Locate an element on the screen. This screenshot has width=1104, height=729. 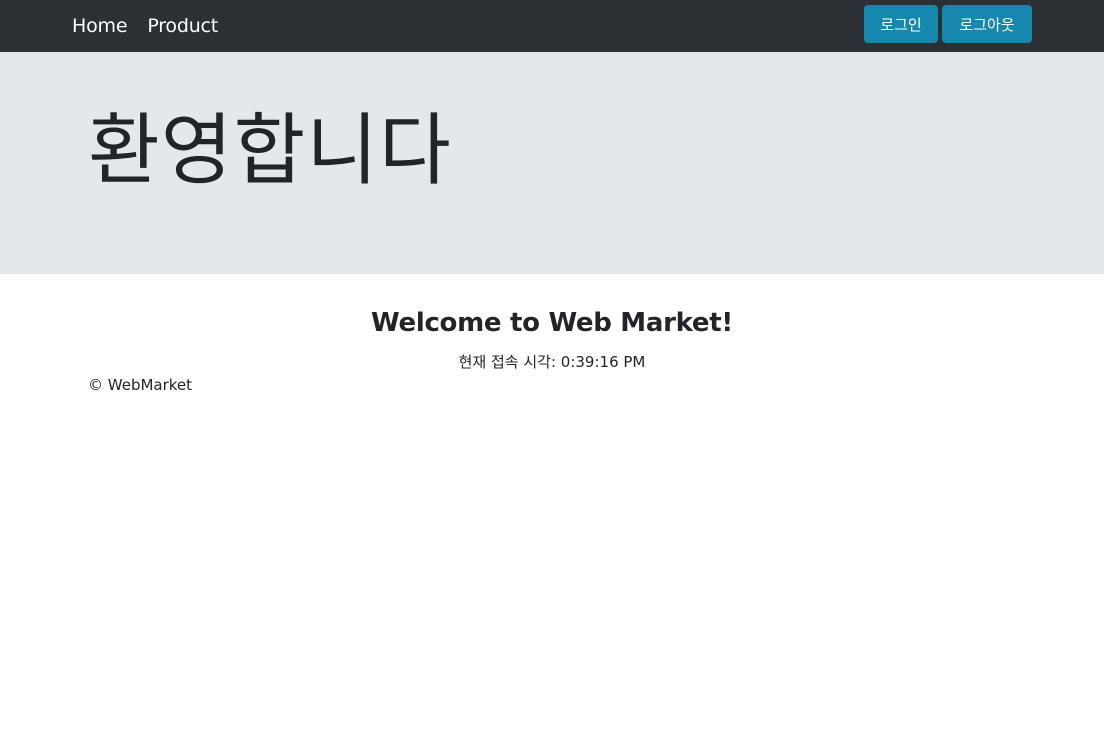
nav-actions: 로그인 로그아웃 is located at coordinates (948, 24).